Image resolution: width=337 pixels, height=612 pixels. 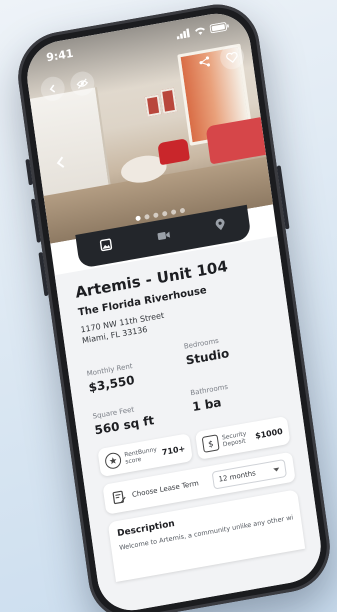 What do you see at coordinates (138, 414) in the screenshot?
I see `stat-square-feet: Square Feet 560 sq ft` at bounding box center [138, 414].